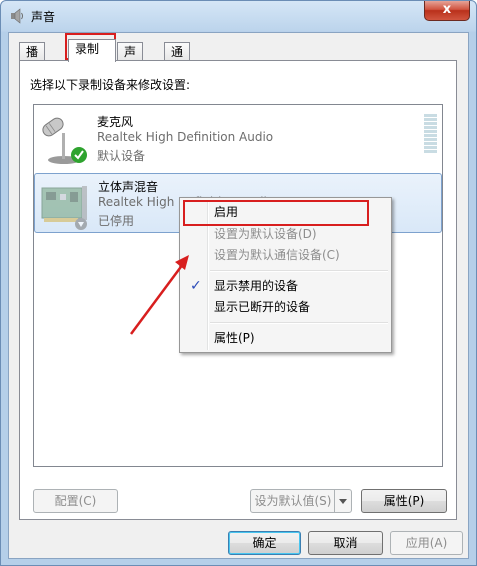 Image resolution: width=477 pixels, height=566 pixels. I want to click on tab-sounds: 声音, so click(130, 59).